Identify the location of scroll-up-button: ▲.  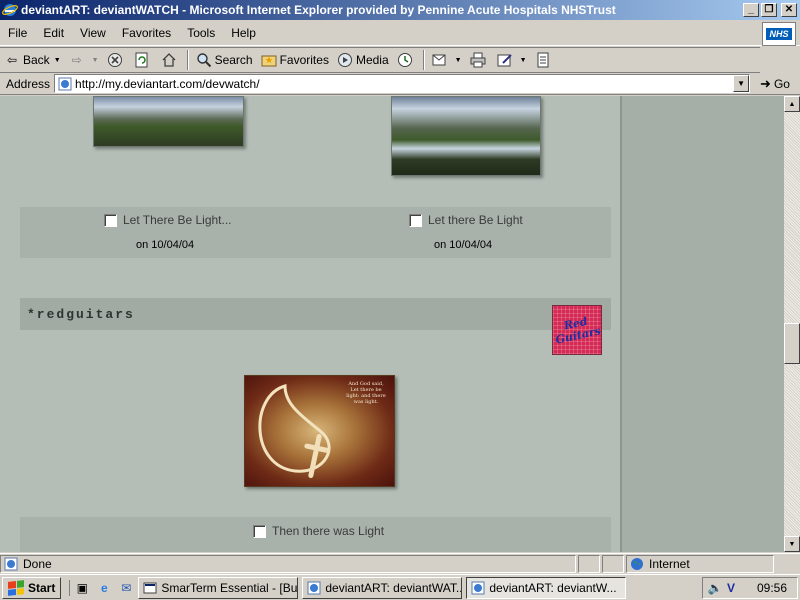
(792, 104).